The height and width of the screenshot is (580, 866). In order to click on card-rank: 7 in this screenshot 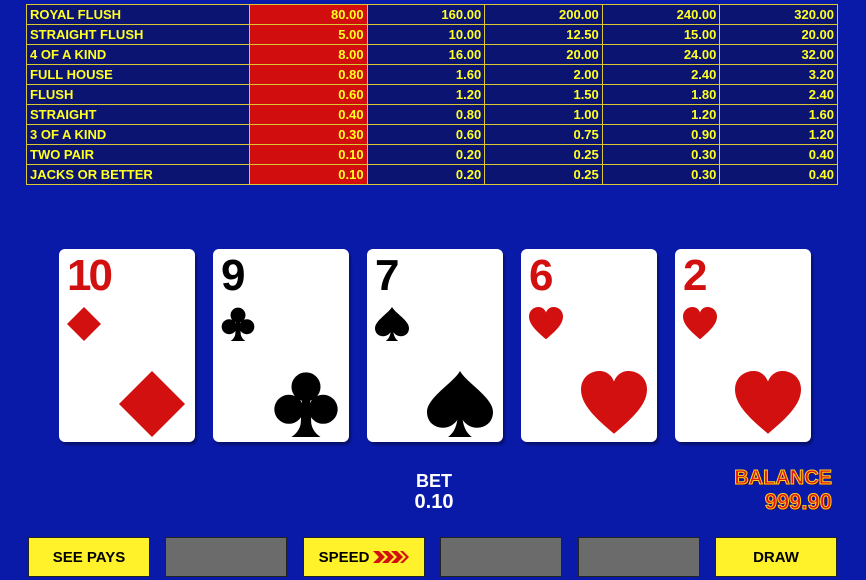, I will do `click(387, 275)`.